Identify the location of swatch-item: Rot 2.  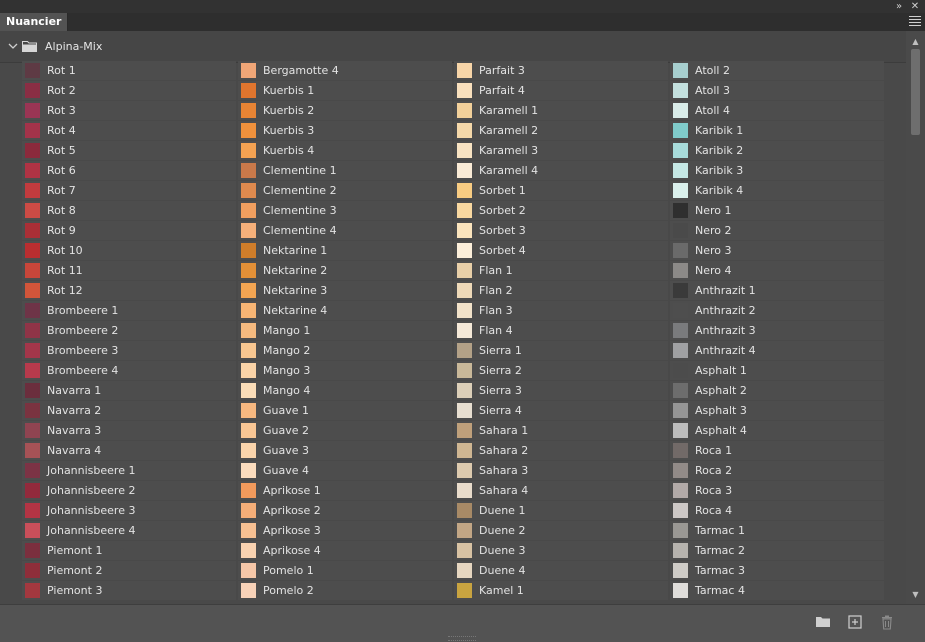
(129, 90).